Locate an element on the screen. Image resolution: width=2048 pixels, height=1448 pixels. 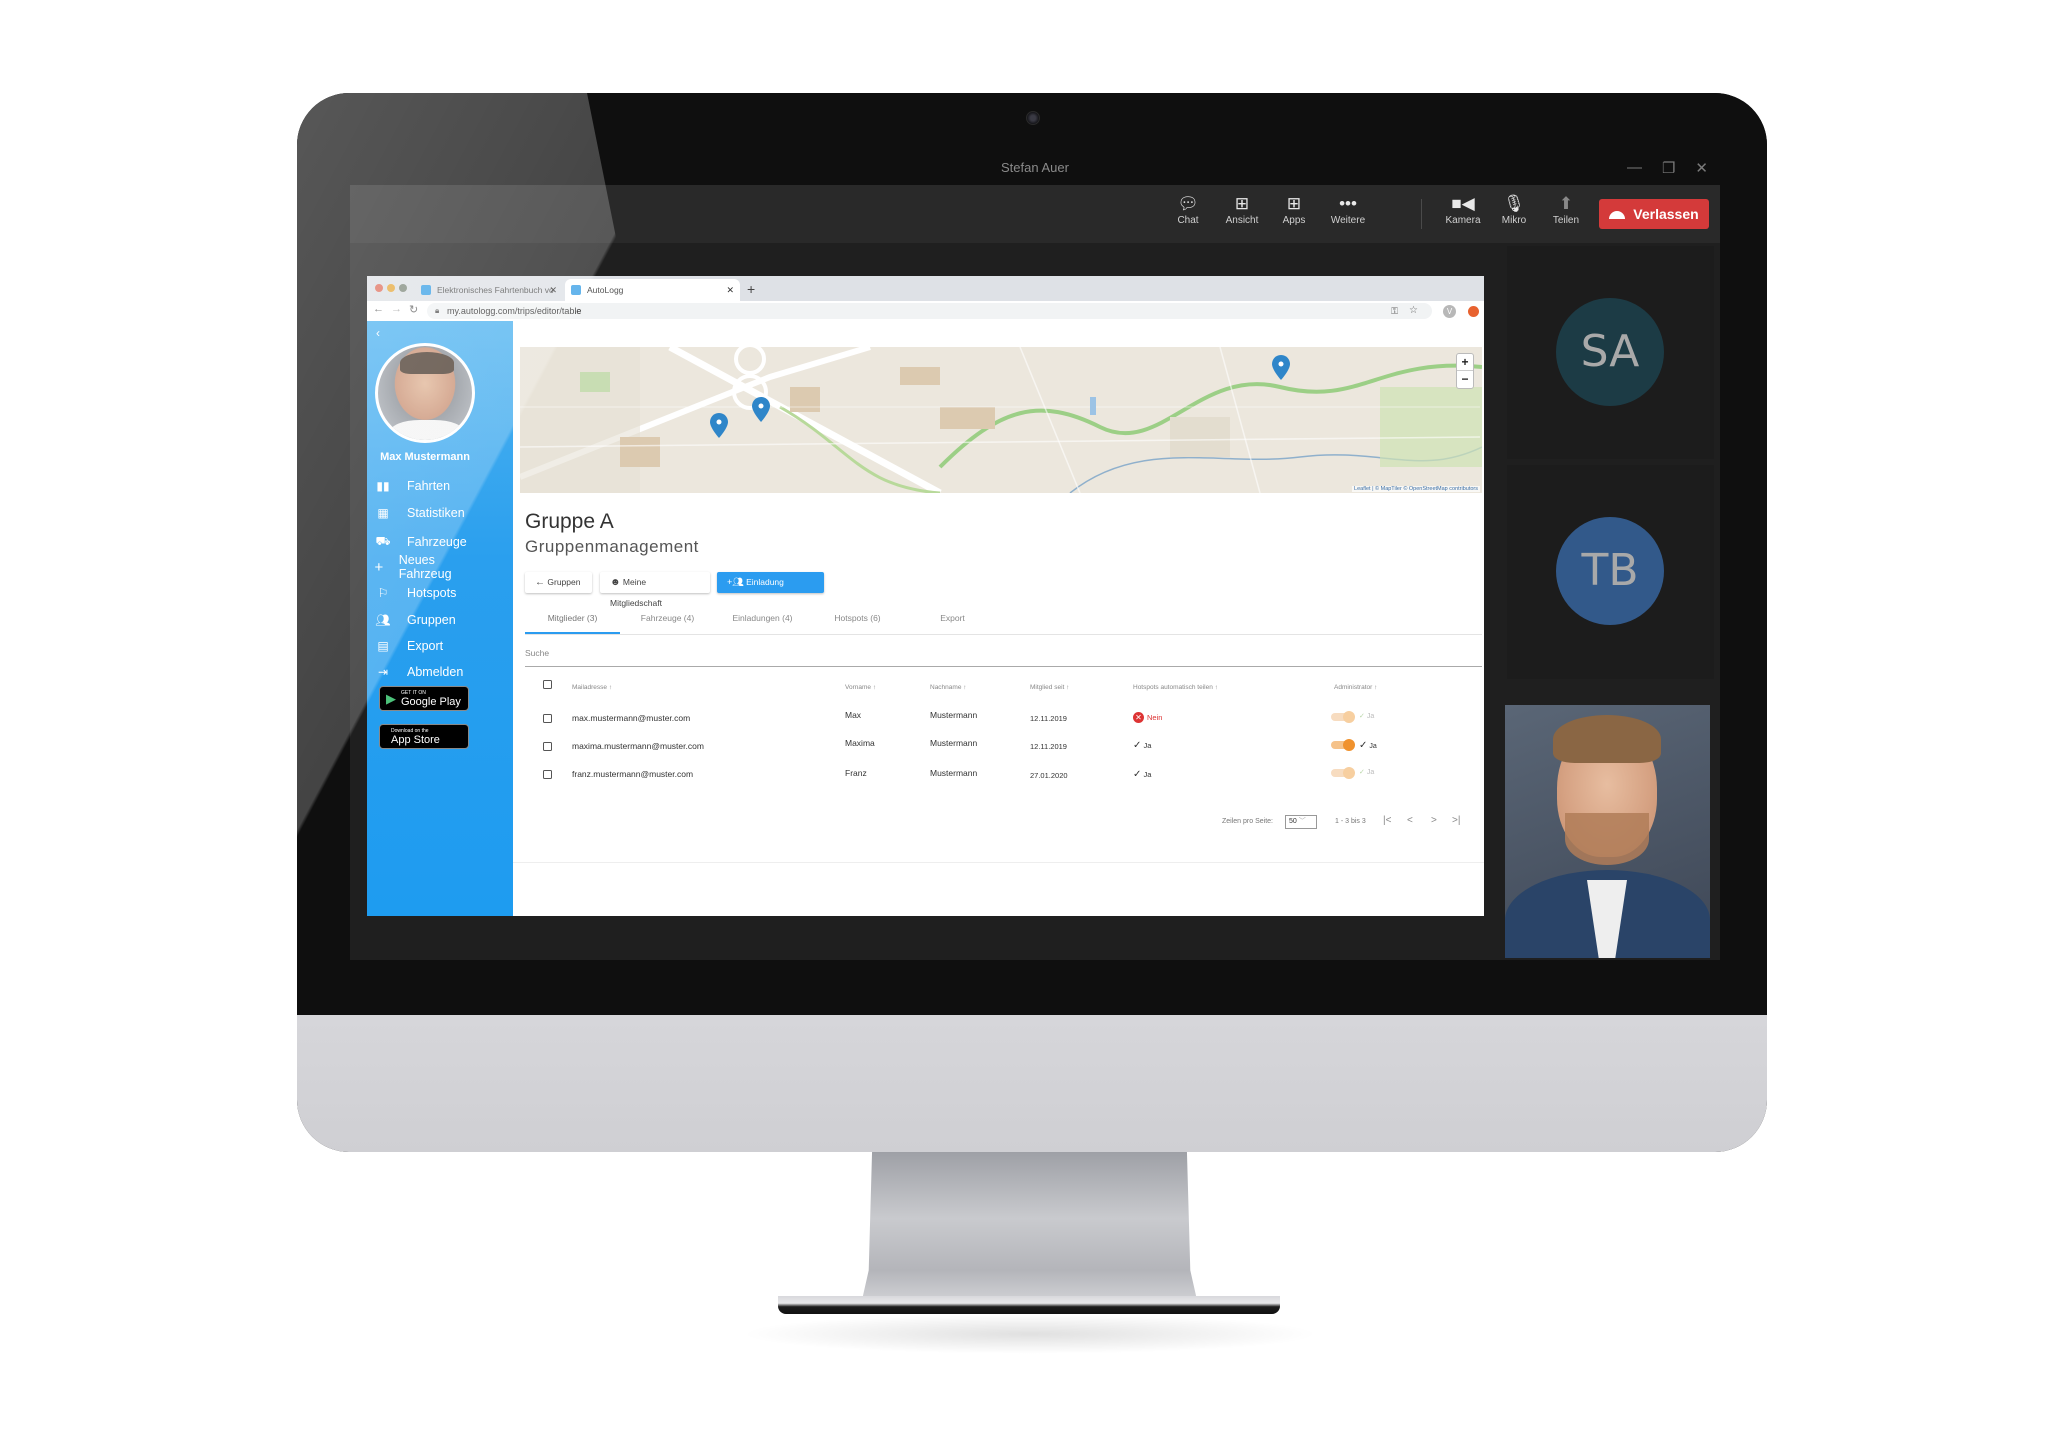
sidebar-item-fahrten: ▮▮ Fahrten is located at coordinates (411, 486).